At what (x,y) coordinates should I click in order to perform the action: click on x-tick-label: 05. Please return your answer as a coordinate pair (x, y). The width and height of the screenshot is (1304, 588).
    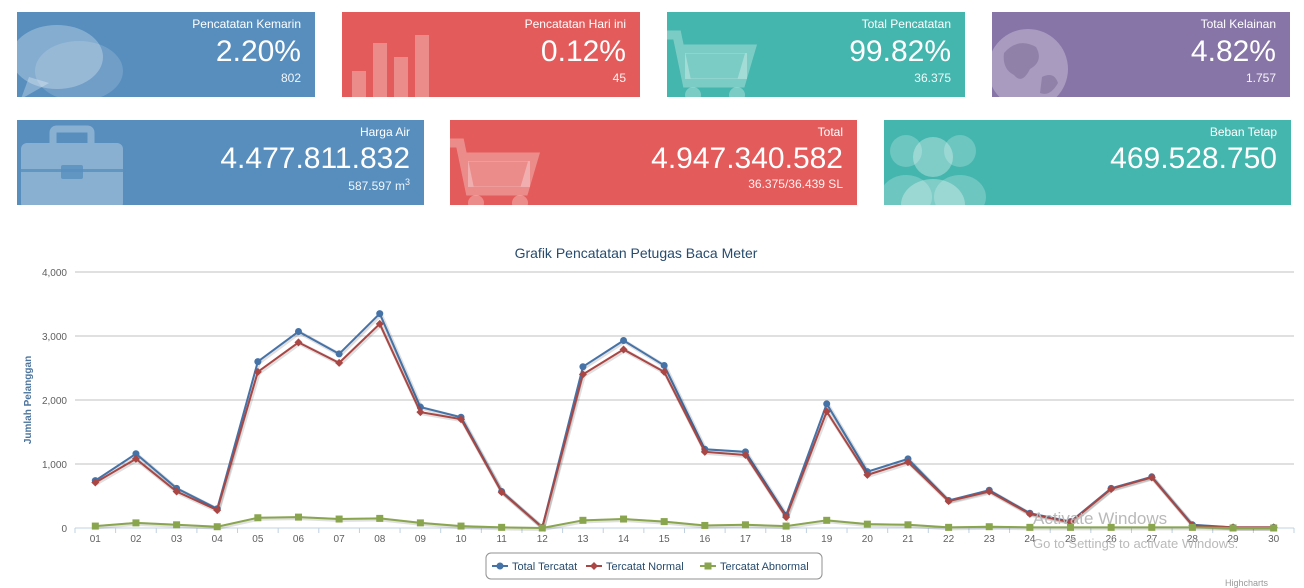
    Looking at the image, I should click on (258, 539).